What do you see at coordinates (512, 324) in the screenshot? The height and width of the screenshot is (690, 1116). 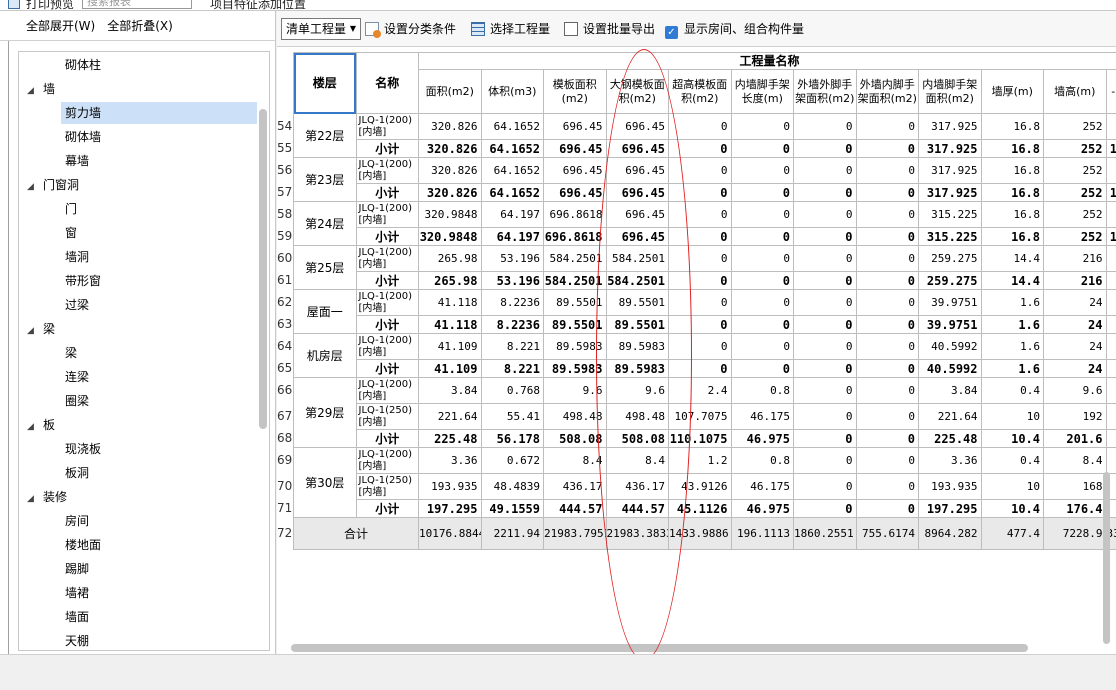 I see `value-cell: 8.2236` at bounding box center [512, 324].